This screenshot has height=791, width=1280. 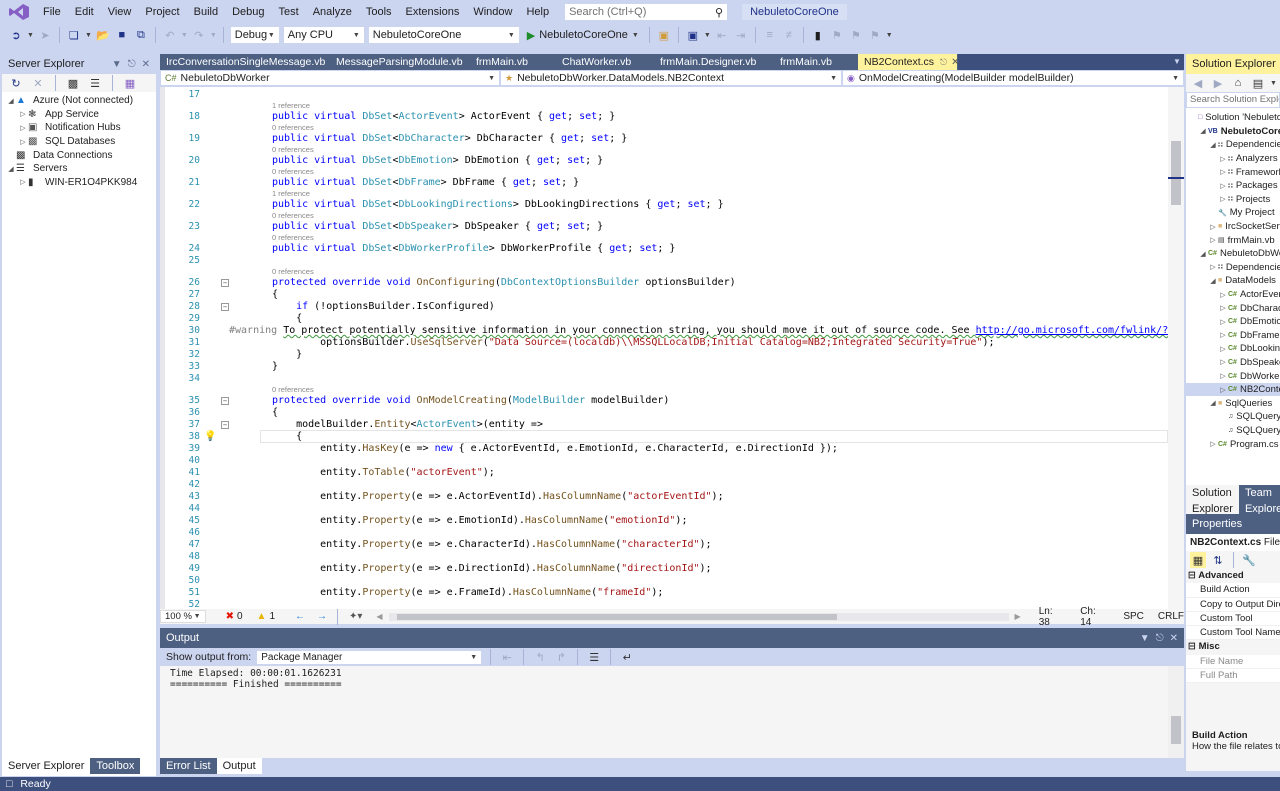 I want to click on code-line: 52, so click(x=664, y=604).